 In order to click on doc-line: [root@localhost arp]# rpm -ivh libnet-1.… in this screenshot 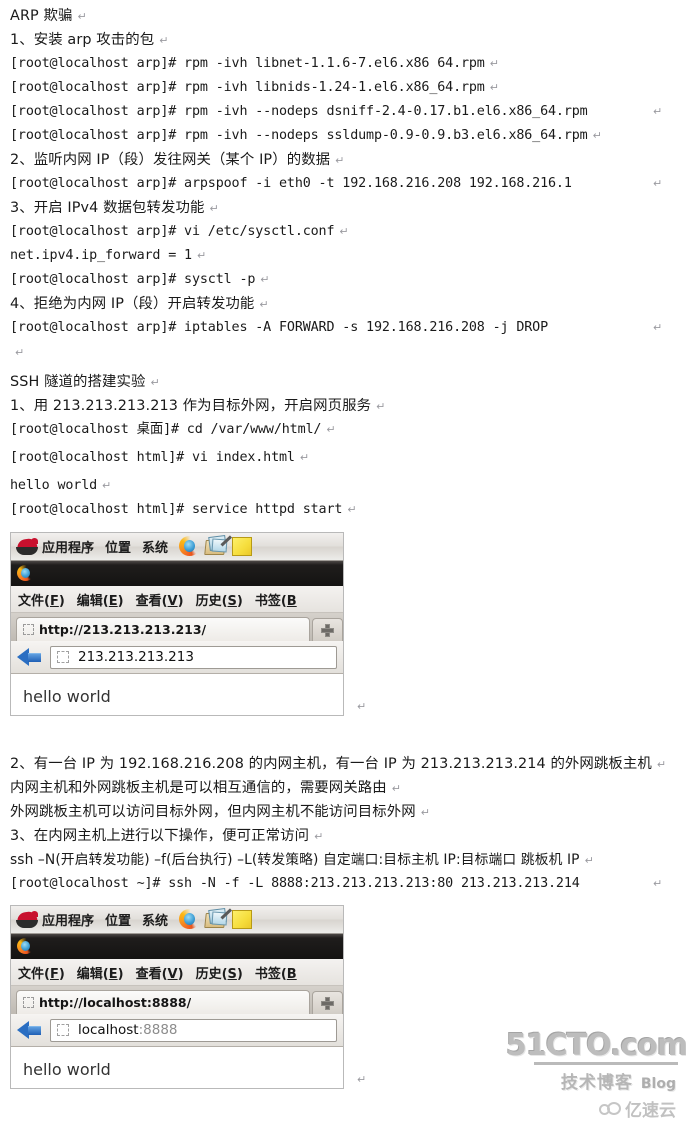, I will do `click(251, 64)`.